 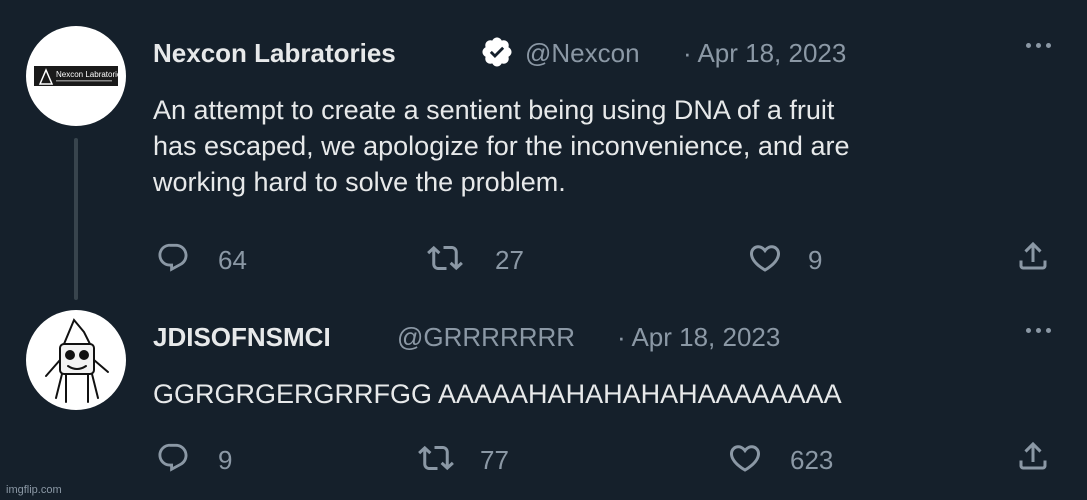 What do you see at coordinates (225, 460) in the screenshot?
I see `reply-count: 9` at bounding box center [225, 460].